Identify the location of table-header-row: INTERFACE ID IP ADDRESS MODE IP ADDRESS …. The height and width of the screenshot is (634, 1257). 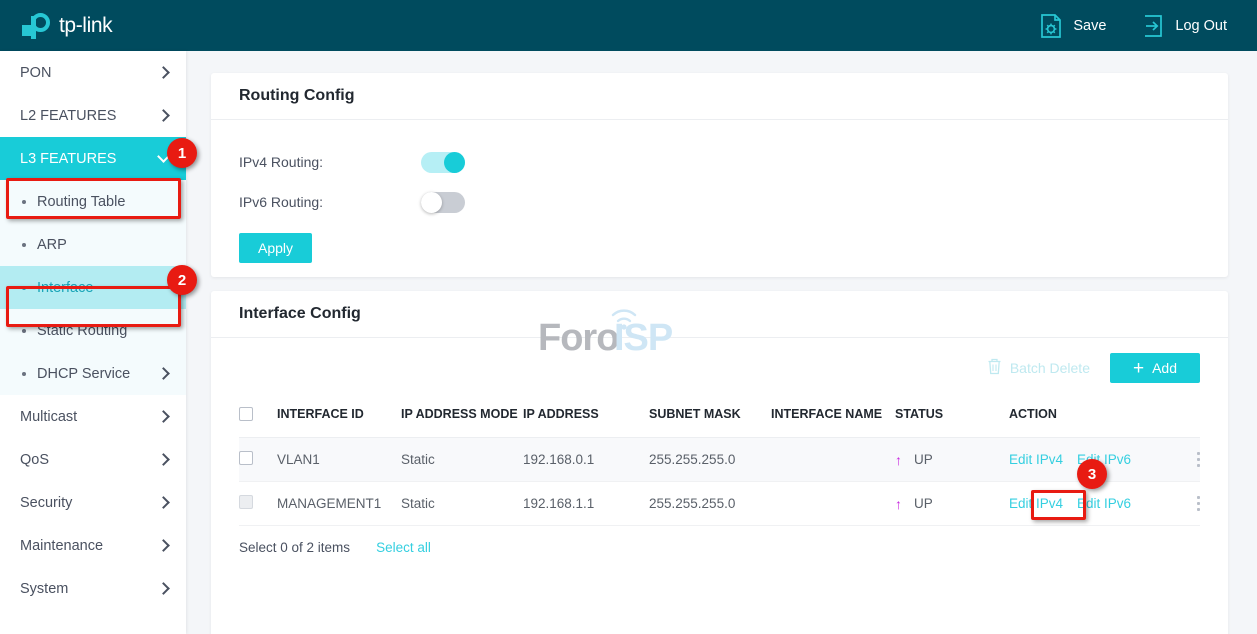
(719, 418).